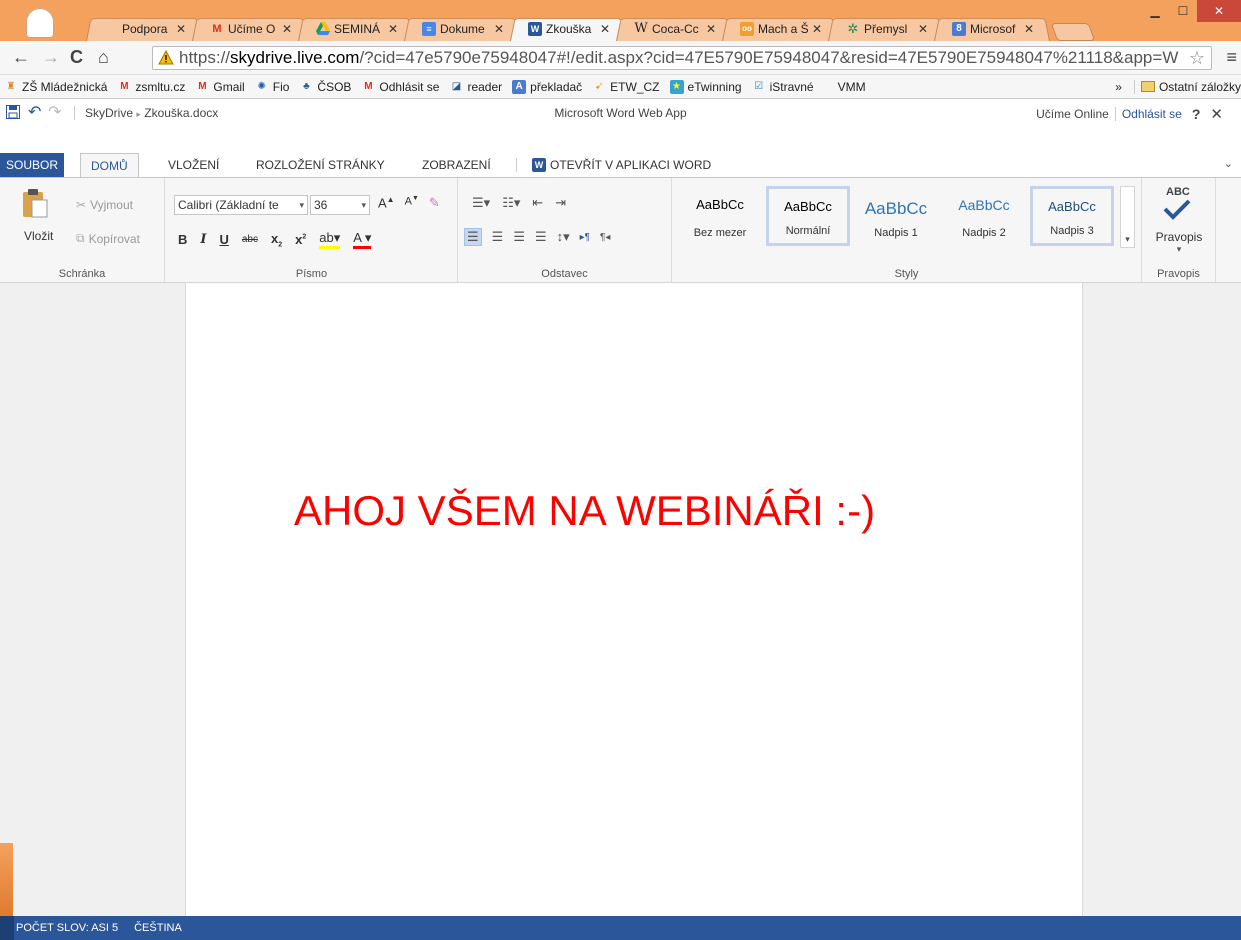  What do you see at coordinates (32, 165) in the screenshot?
I see `tab-soubor: SOUBOR` at bounding box center [32, 165].